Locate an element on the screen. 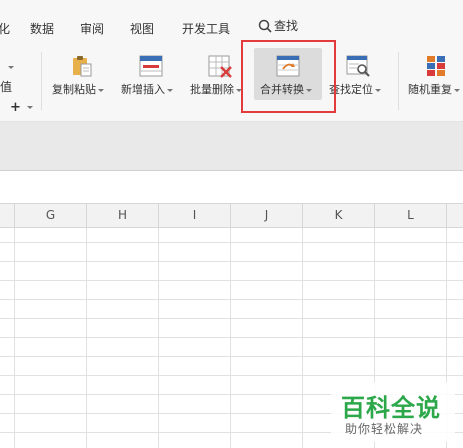 The height and width of the screenshot is (448, 463). watermark: 百科全说 助你轻松解决 is located at coordinates (393, 412).